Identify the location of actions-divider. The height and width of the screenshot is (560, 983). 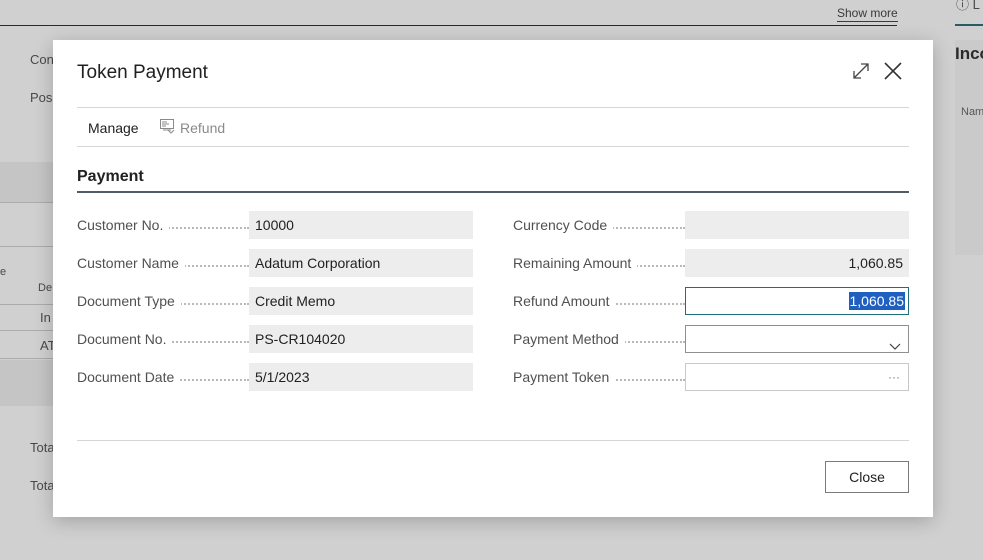
(493, 146).